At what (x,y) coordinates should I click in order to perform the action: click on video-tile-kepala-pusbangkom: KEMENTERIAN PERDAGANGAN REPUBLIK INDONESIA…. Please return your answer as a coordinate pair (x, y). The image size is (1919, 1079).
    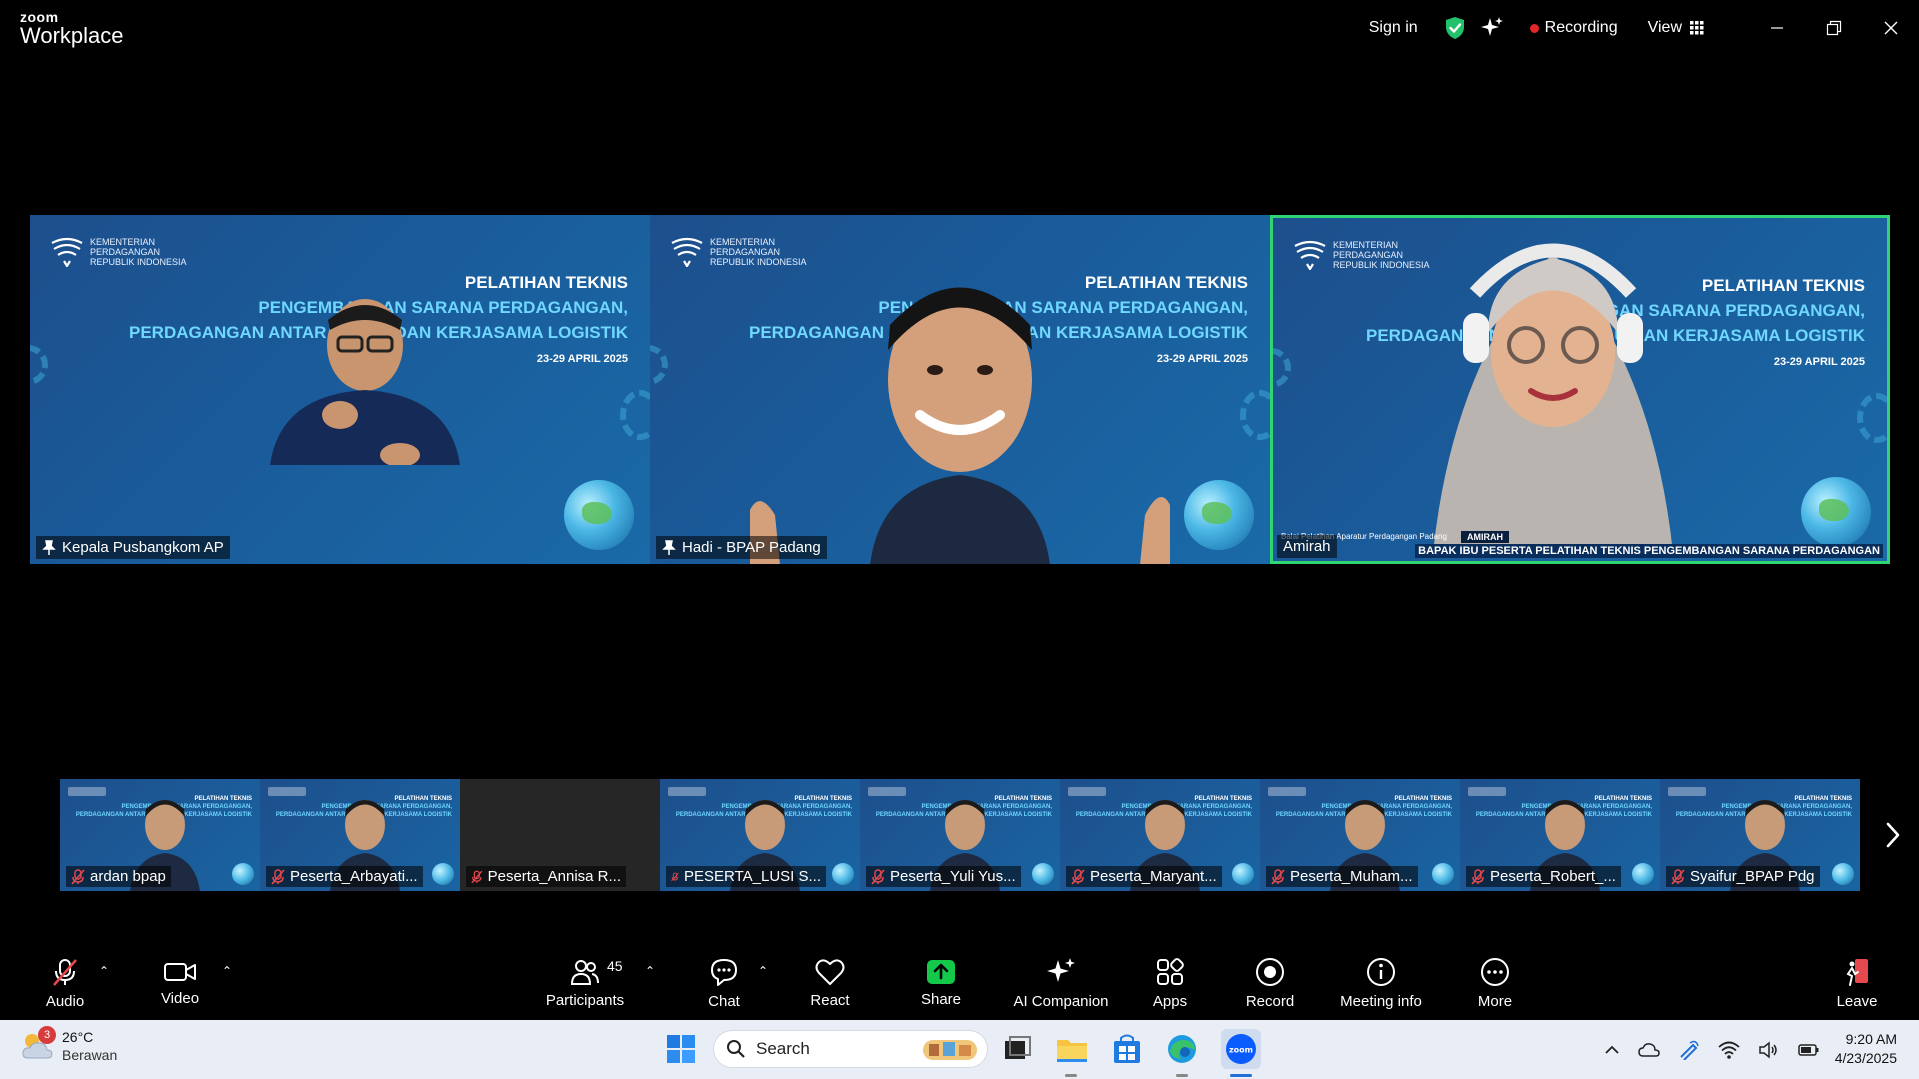
    Looking at the image, I should click on (340, 389).